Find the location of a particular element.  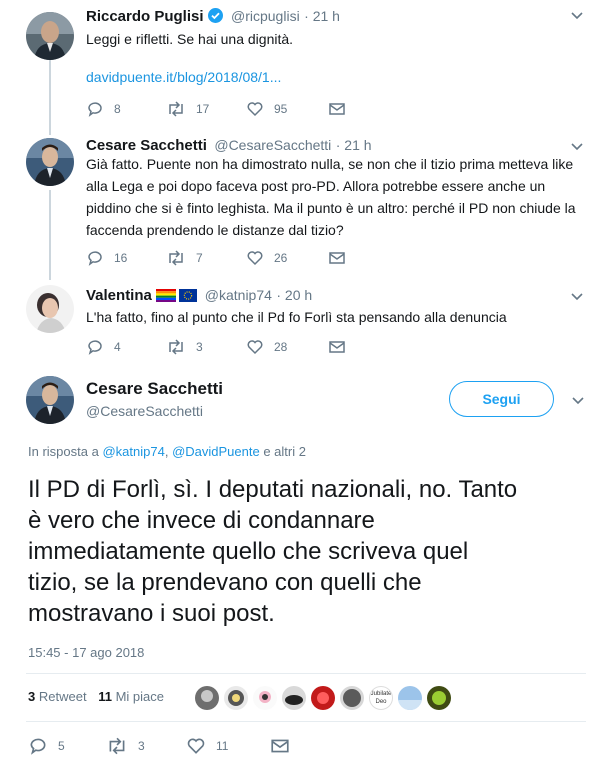

user-handle: @ricpuglisi is located at coordinates (265, 16).